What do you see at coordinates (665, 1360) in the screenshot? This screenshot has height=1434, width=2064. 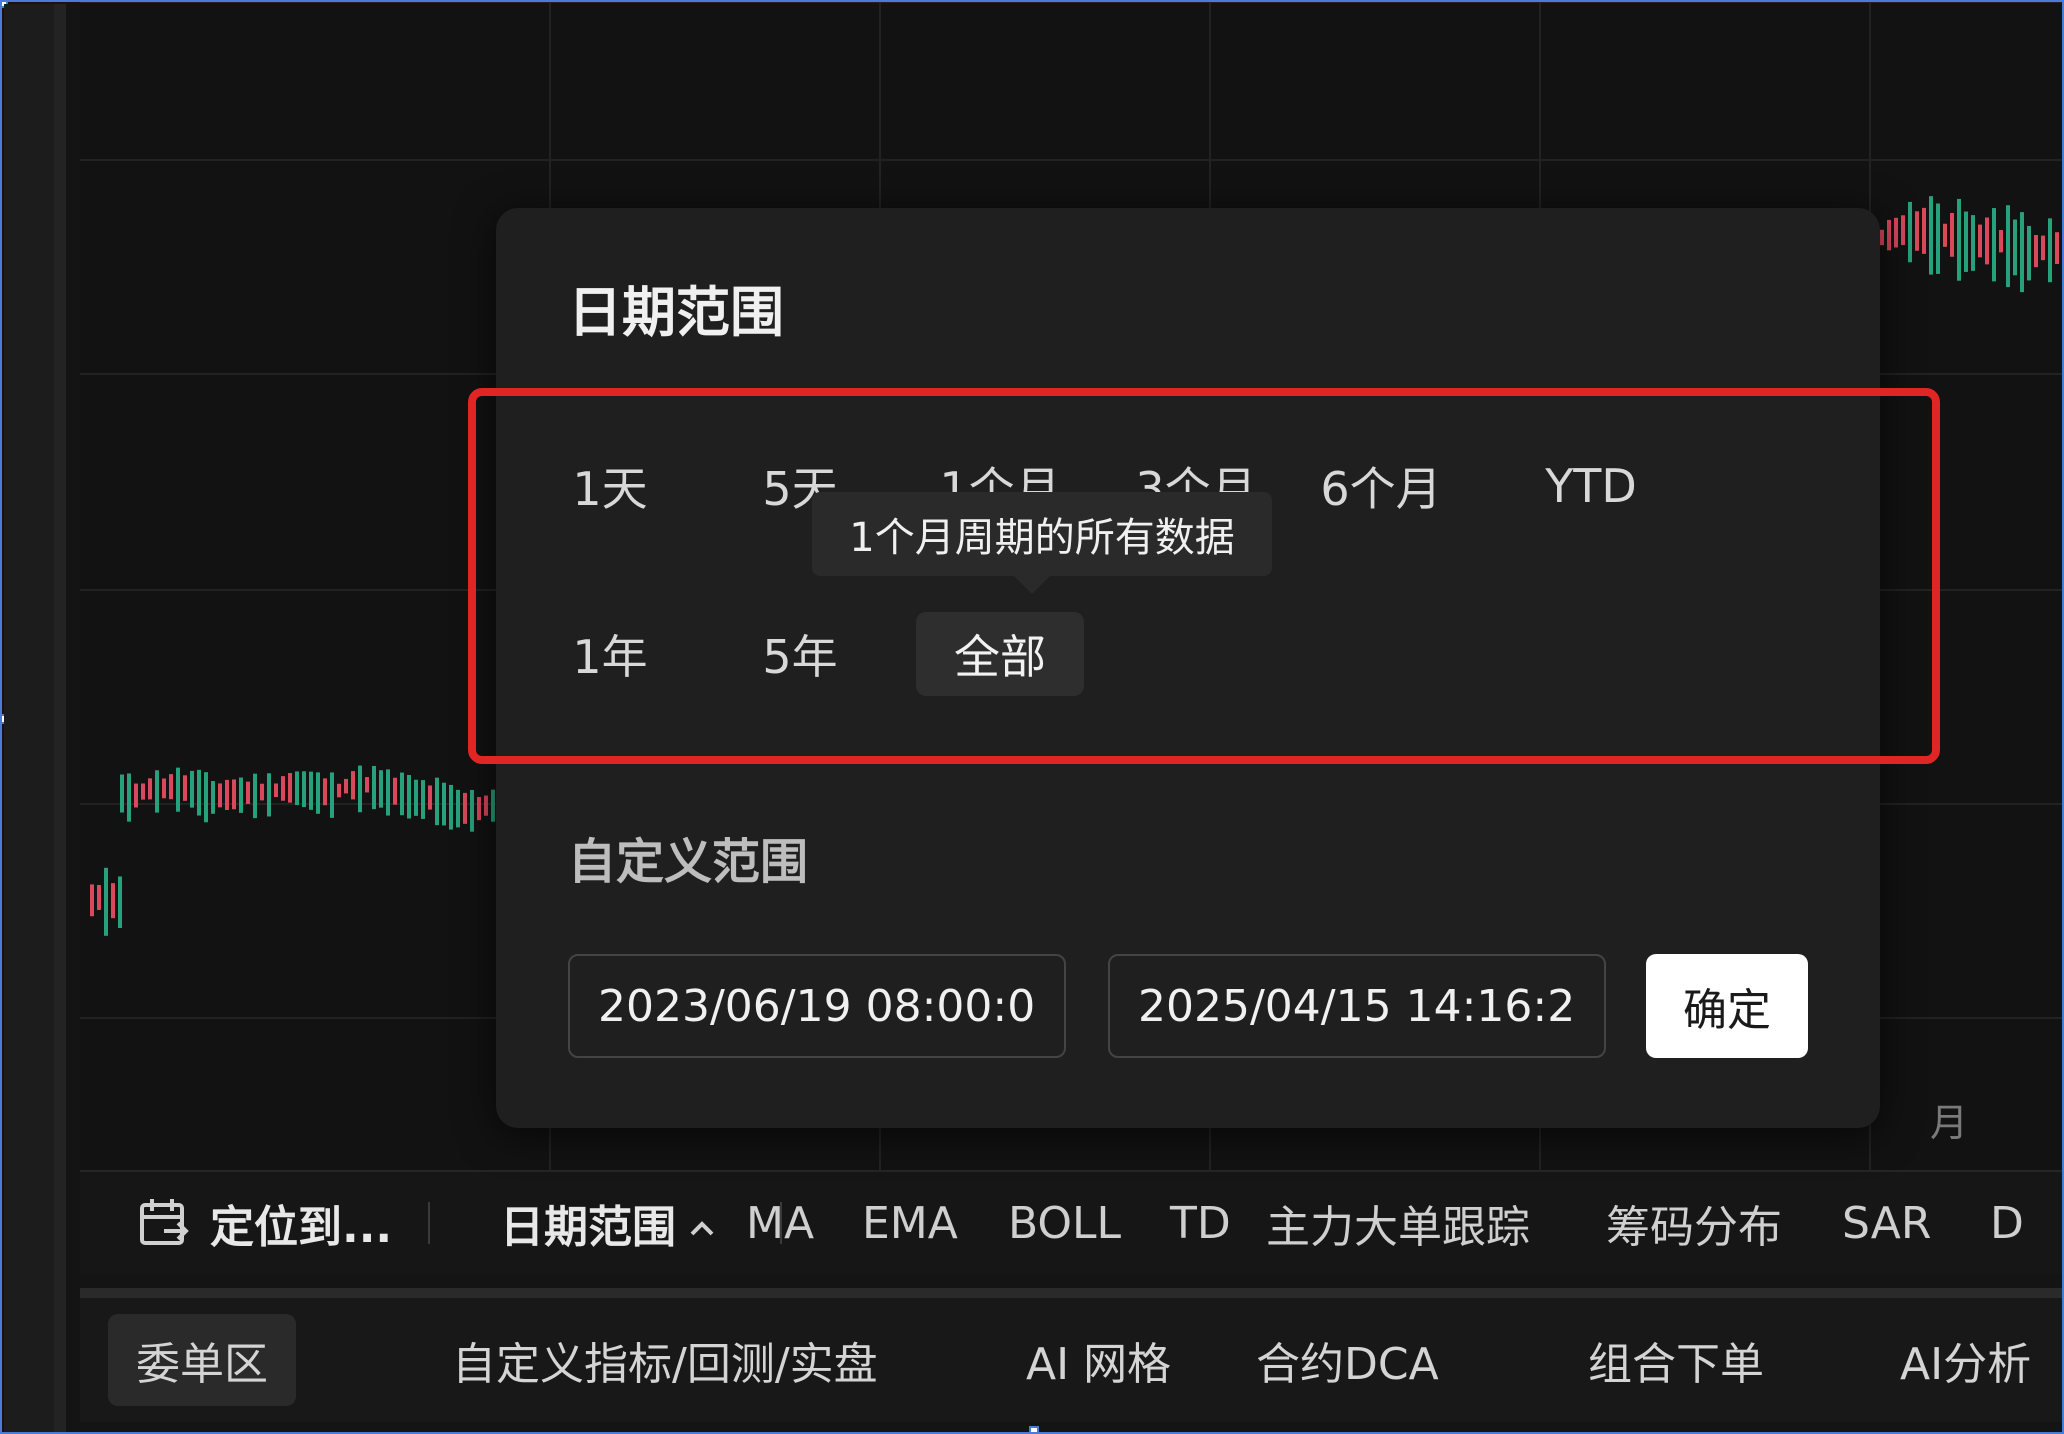 I see `tab-2: 自定义指标/回测/实盘` at bounding box center [665, 1360].